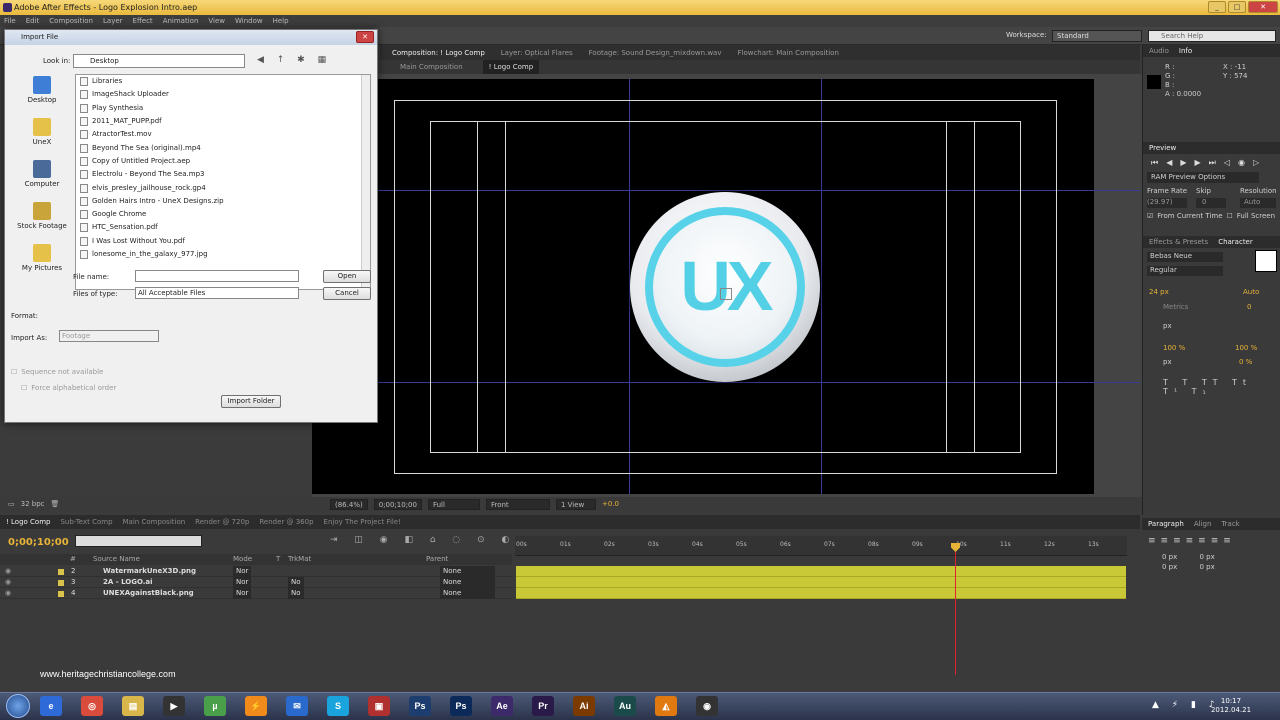  Describe the element at coordinates (223, 147) in the screenshot. I see `list-item: Beyond The Sea (original).mp4` at that location.